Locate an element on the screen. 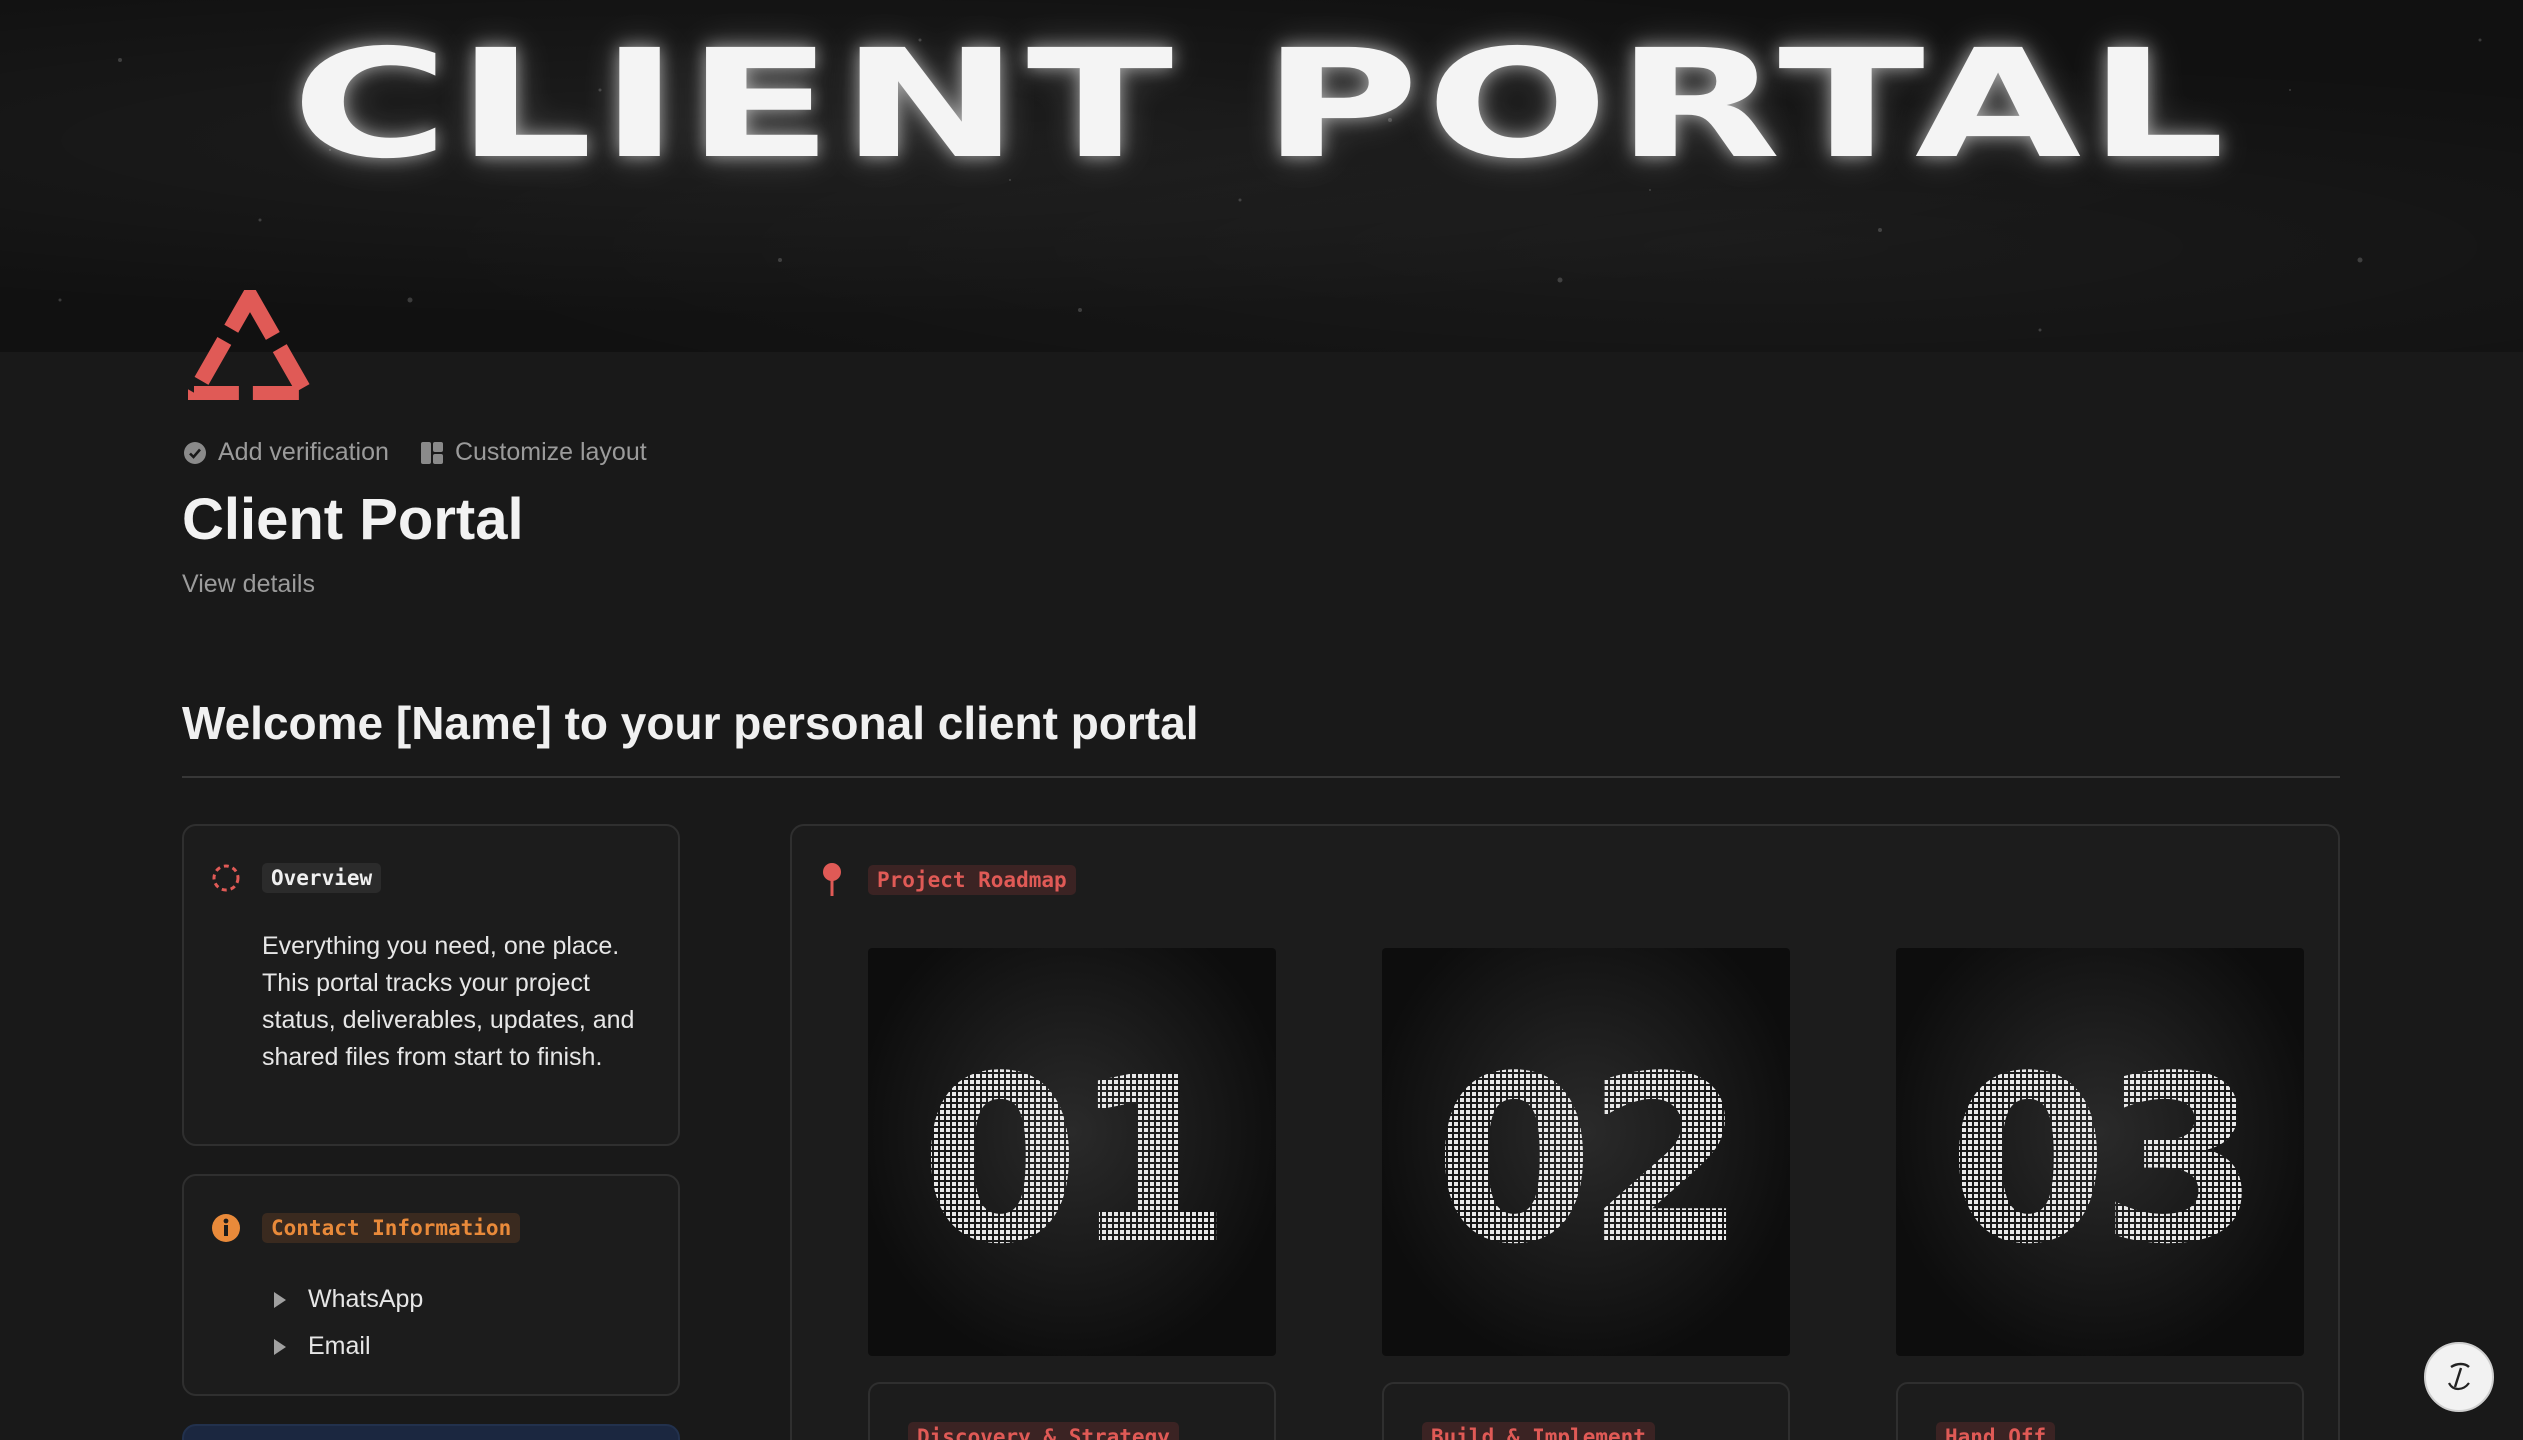 The width and height of the screenshot is (2523, 1440). contact-label: Contact Information is located at coordinates (391, 1228).